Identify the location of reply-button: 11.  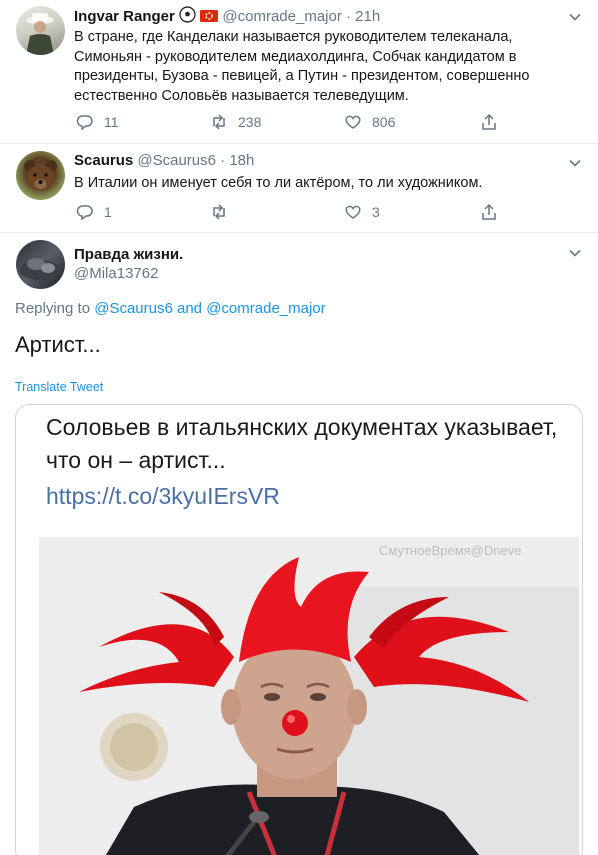
(97, 122).